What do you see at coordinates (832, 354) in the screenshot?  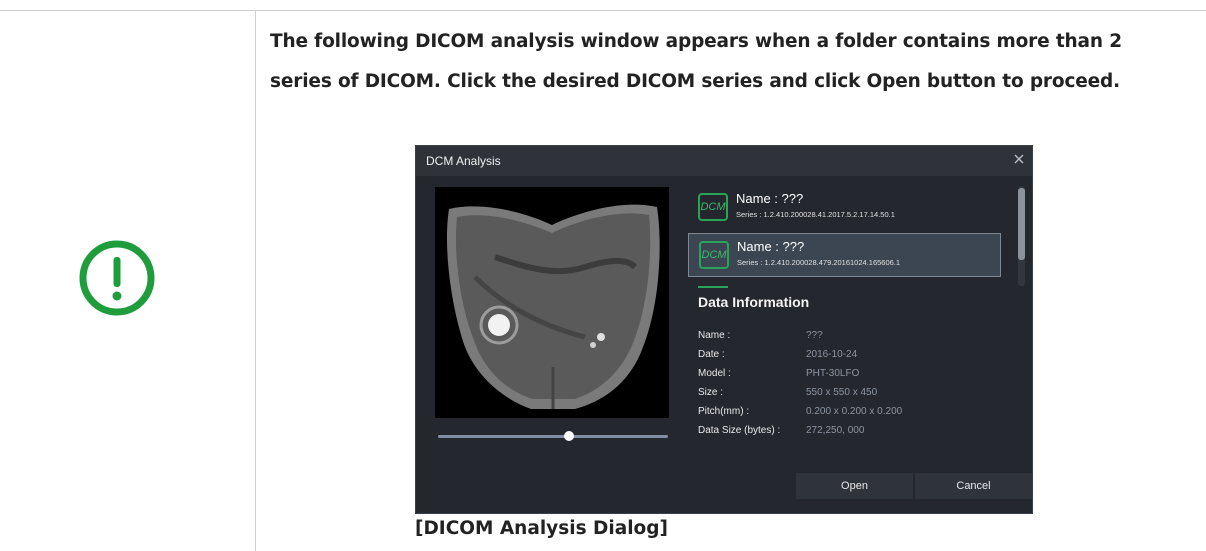 I see `info-value-date: 2016-10-24` at bounding box center [832, 354].